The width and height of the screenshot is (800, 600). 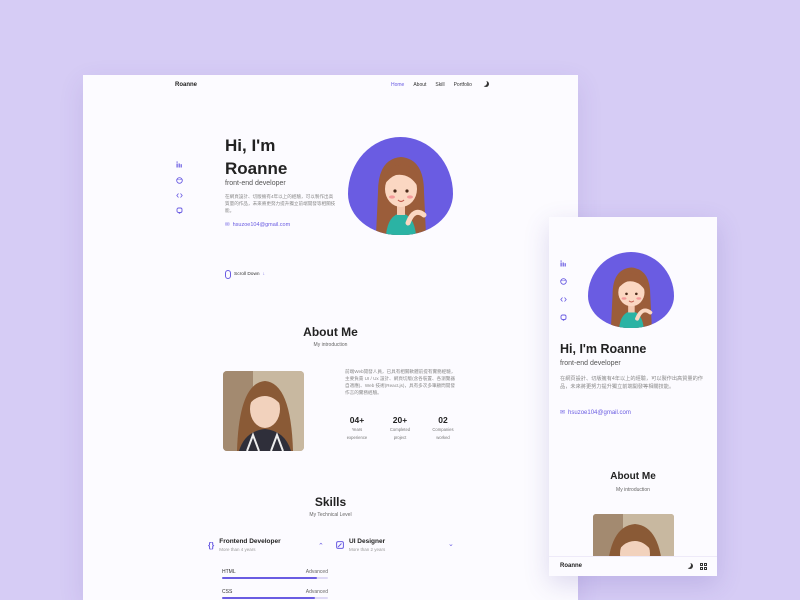 What do you see at coordinates (250, 145) in the screenshot?
I see `hero-greeting-line1: Hi, I'm` at bounding box center [250, 145].